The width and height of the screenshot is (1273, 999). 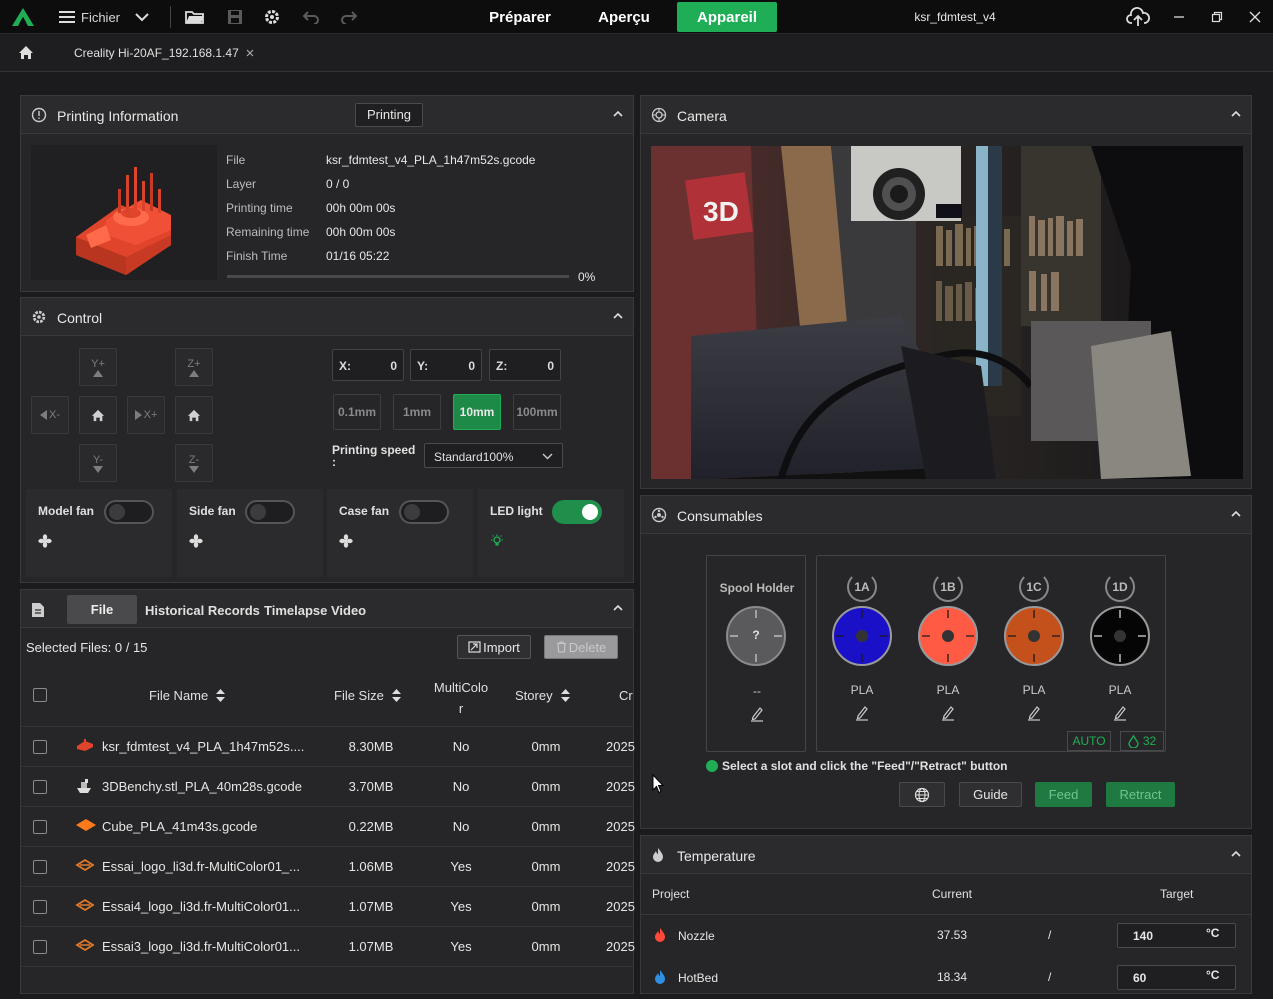 I want to click on printing-speed-label: Printing speed, so click(x=374, y=450).